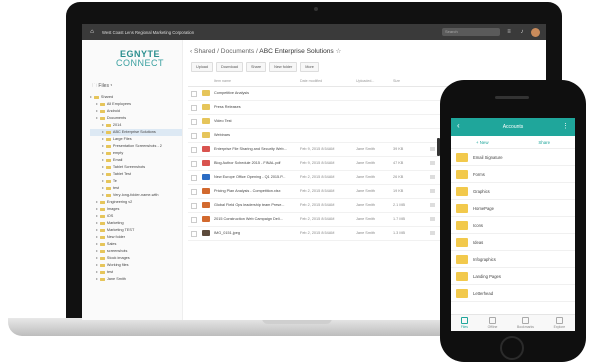 The image size is (608, 364). What do you see at coordinates (544, 142) in the screenshot?
I see `phone-share-button: Share` at bounding box center [544, 142].